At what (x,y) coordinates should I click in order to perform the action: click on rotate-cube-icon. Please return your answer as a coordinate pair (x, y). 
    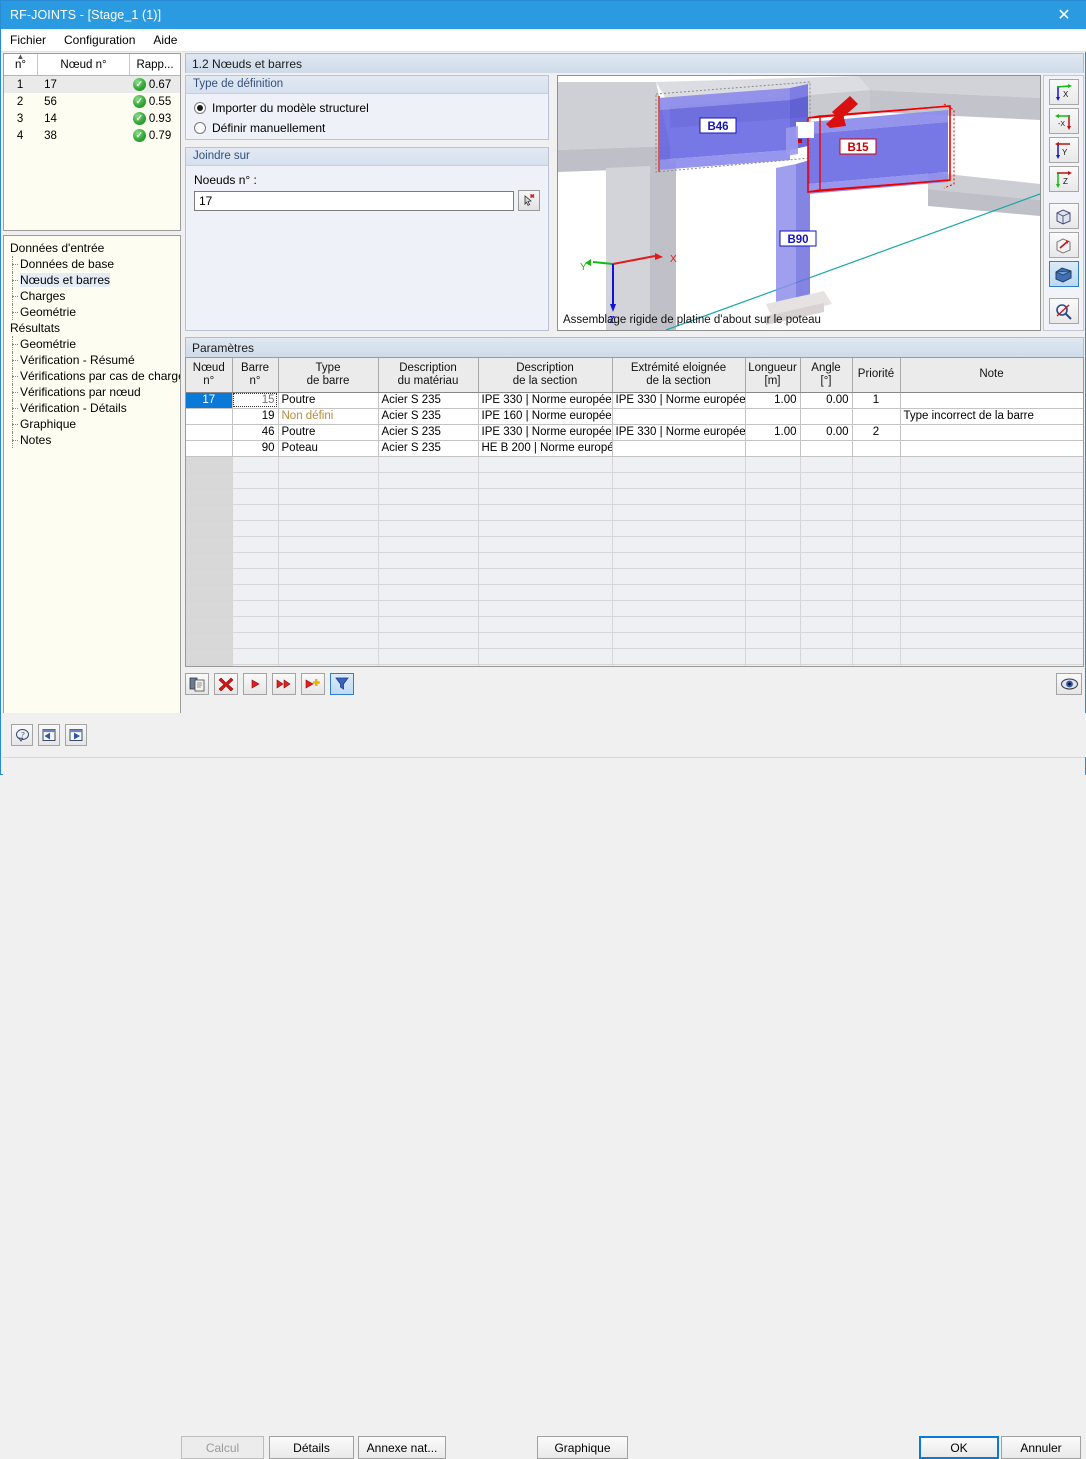
    Looking at the image, I should click on (1063, 245).